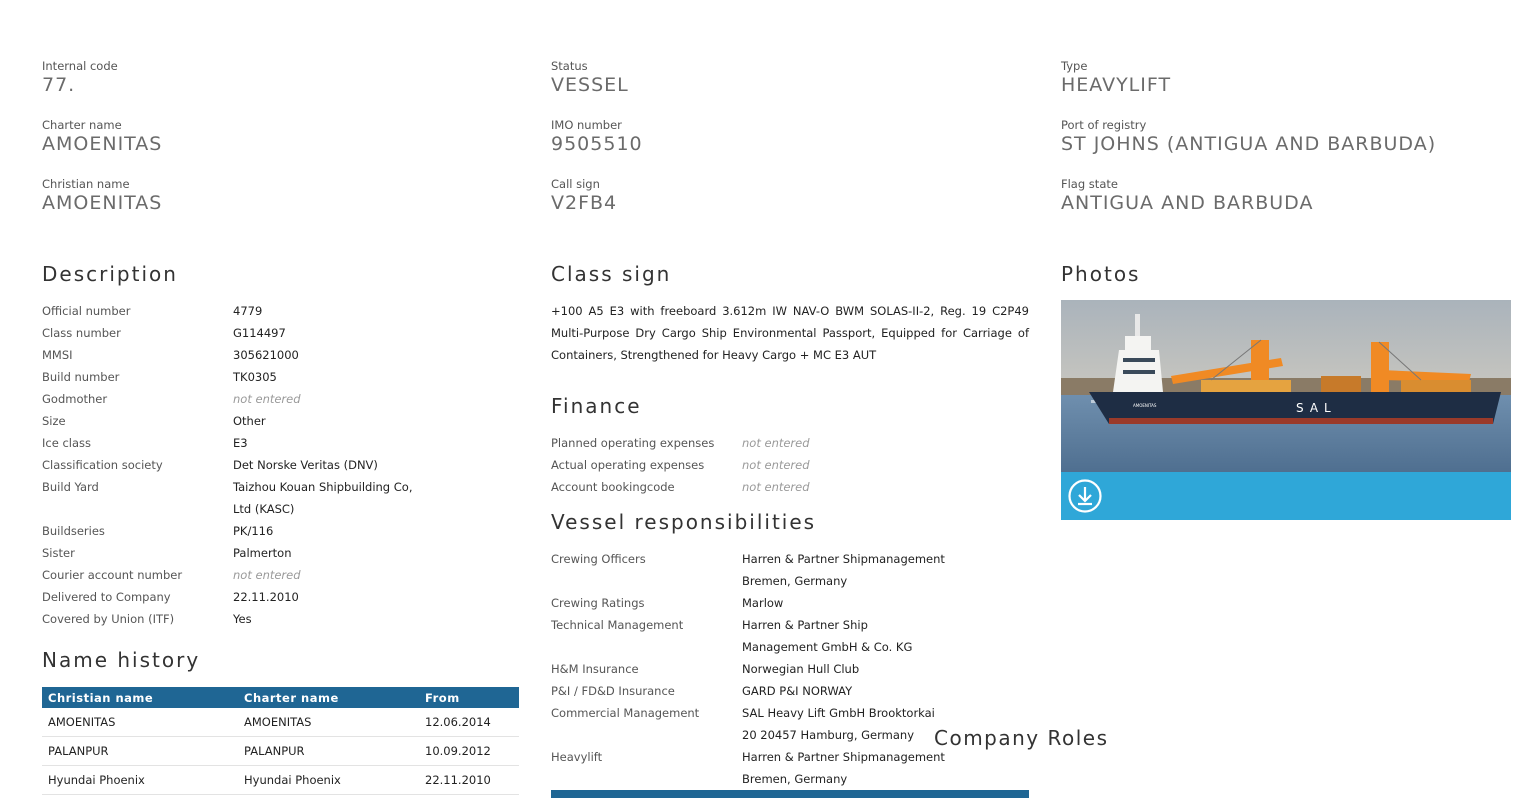  I want to click on responsibility-row: P&I / FD&D Insurance GARD P&I NORWAY, so click(790, 691).